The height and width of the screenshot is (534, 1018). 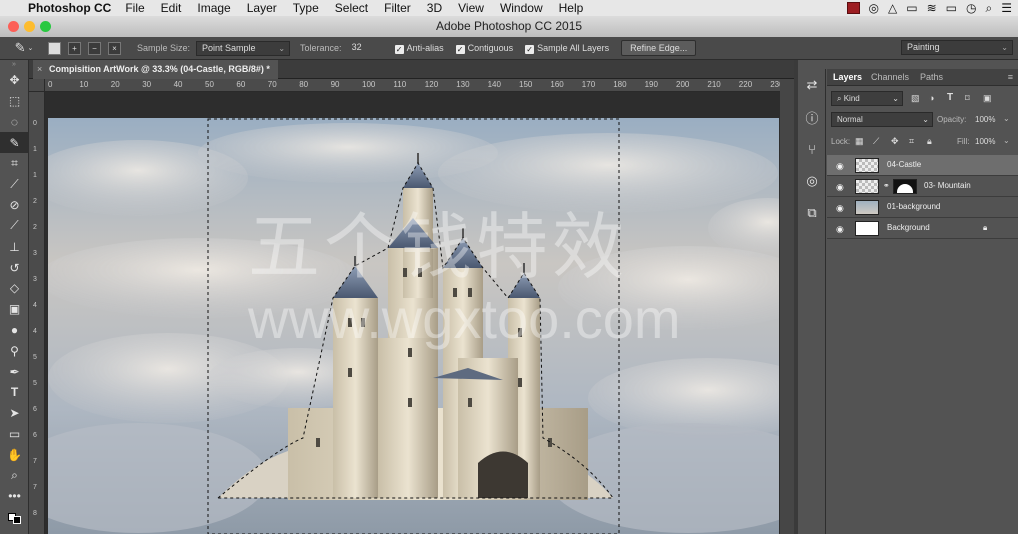 What do you see at coordinates (14, 267) in the screenshot?
I see `history-brush-tool-icon: ↺` at bounding box center [14, 267].